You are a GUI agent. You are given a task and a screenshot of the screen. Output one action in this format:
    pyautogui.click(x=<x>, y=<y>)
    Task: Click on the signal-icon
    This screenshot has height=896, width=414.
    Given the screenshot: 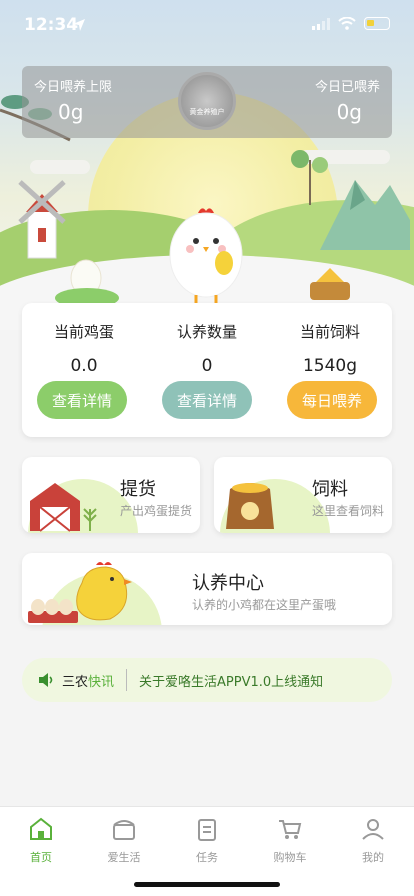 What is the action you would take?
    pyautogui.click(x=321, y=23)
    